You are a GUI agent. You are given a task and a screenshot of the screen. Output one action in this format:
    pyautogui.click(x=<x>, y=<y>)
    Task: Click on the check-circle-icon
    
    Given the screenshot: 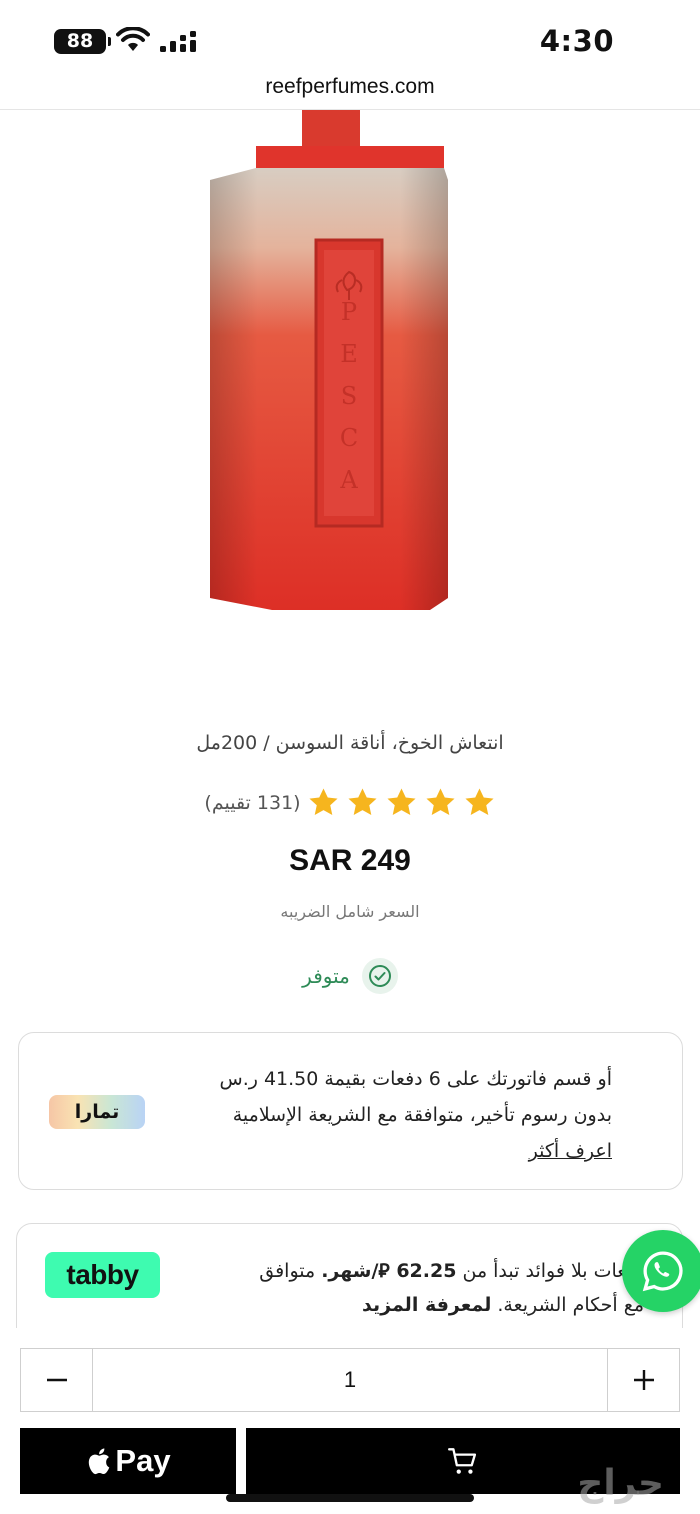 What is the action you would take?
    pyautogui.click(x=379, y=976)
    